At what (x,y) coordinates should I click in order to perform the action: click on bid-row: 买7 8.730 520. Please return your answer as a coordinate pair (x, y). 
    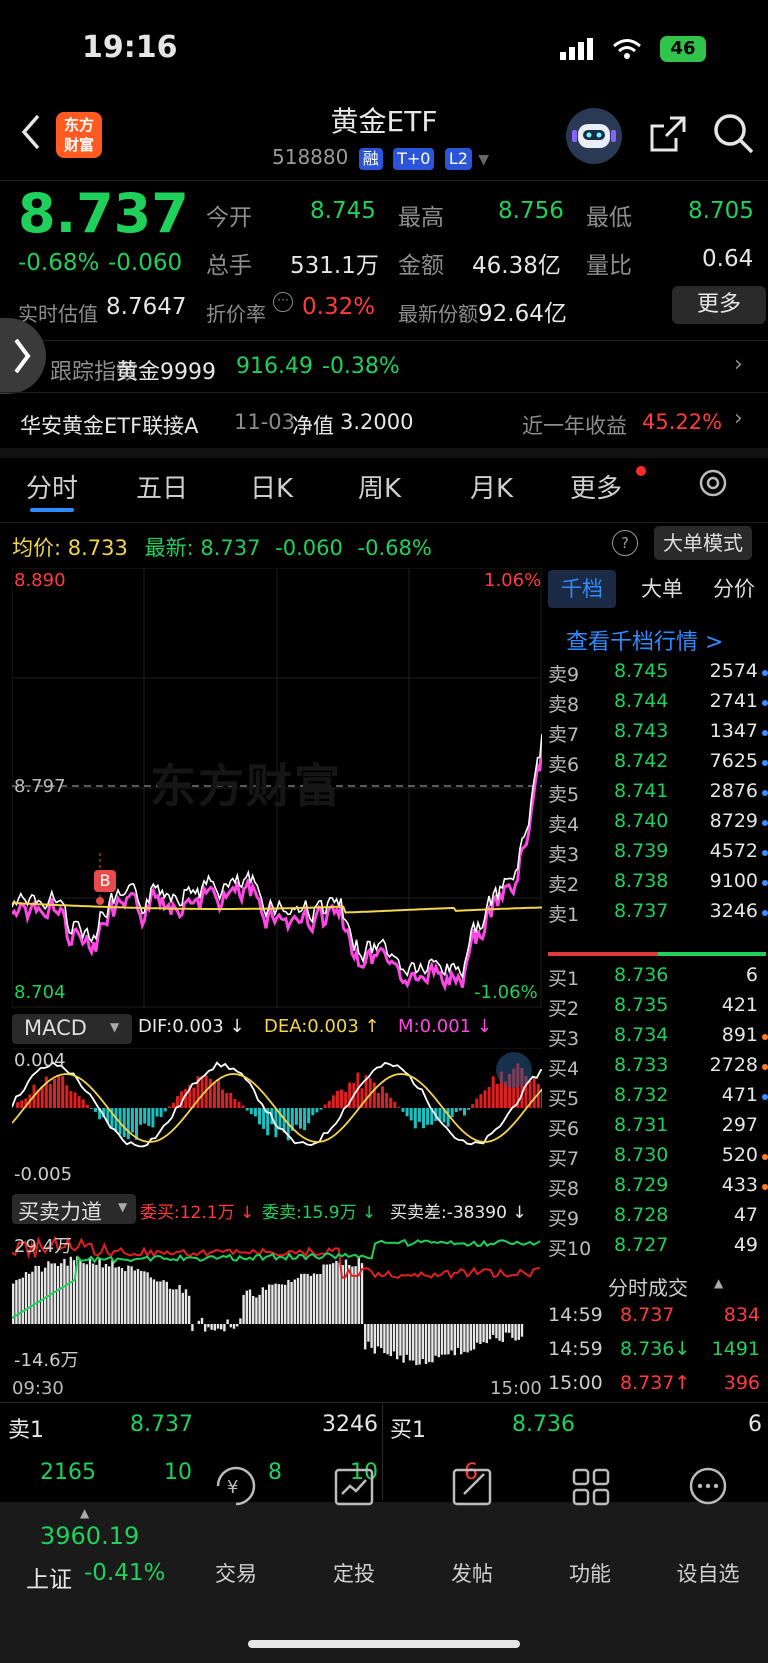
    Looking at the image, I should click on (658, 1159).